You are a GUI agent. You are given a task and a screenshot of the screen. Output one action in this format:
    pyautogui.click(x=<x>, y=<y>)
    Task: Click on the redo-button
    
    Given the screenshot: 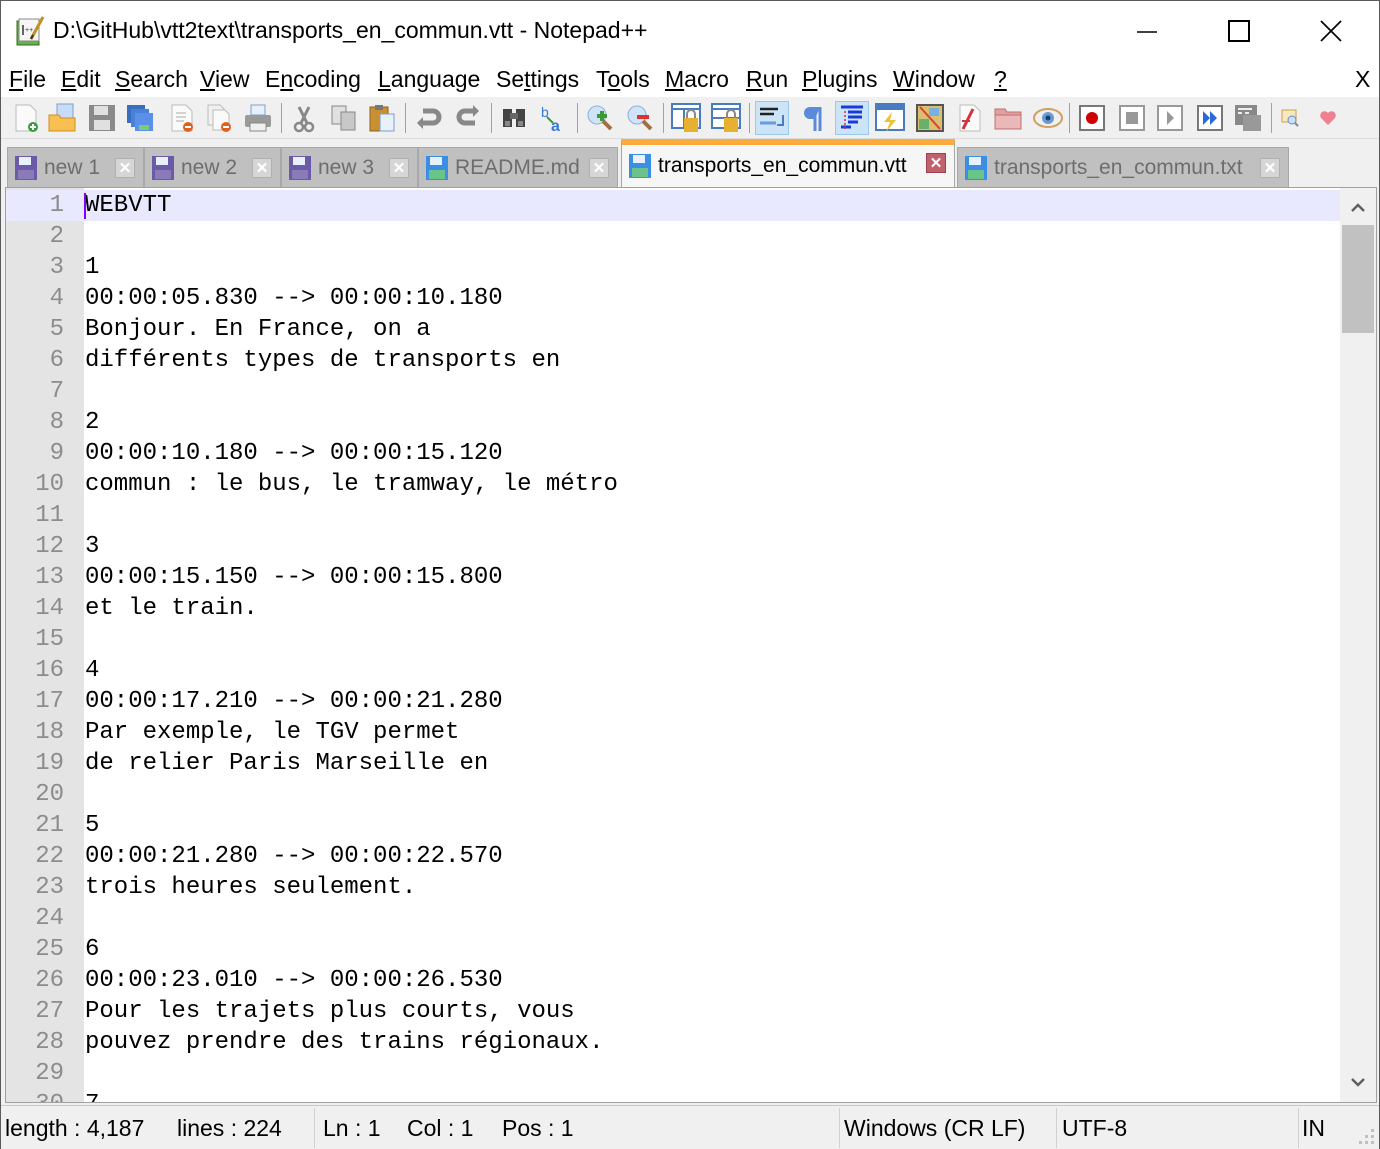 What is the action you would take?
    pyautogui.click(x=468, y=118)
    